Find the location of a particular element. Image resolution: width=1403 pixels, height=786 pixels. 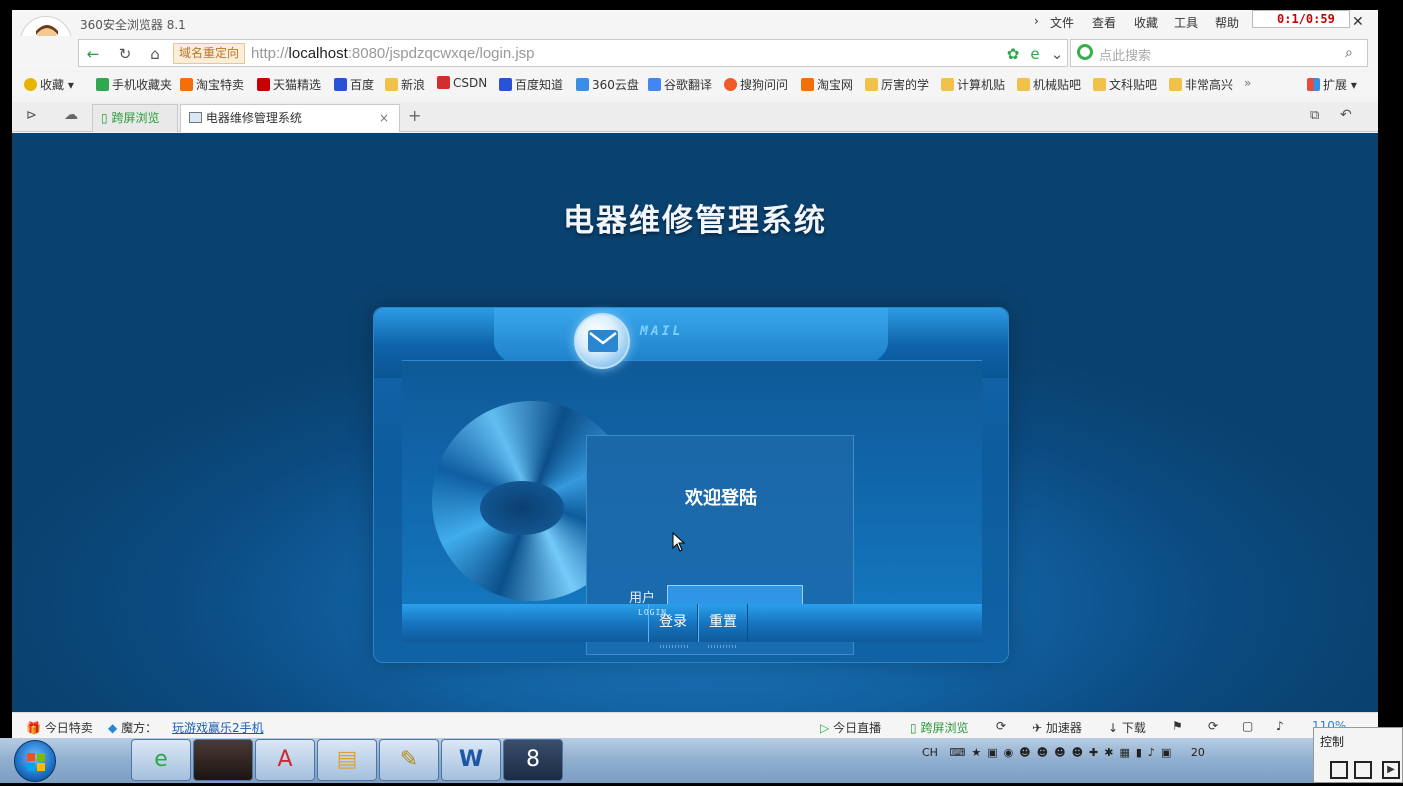

recording-timer: 0:1/0:59 is located at coordinates (1301, 19).